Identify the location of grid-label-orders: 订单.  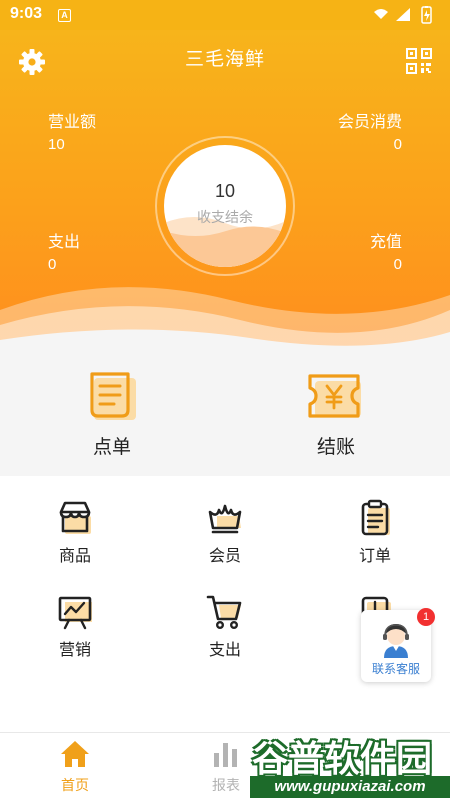
(374, 555).